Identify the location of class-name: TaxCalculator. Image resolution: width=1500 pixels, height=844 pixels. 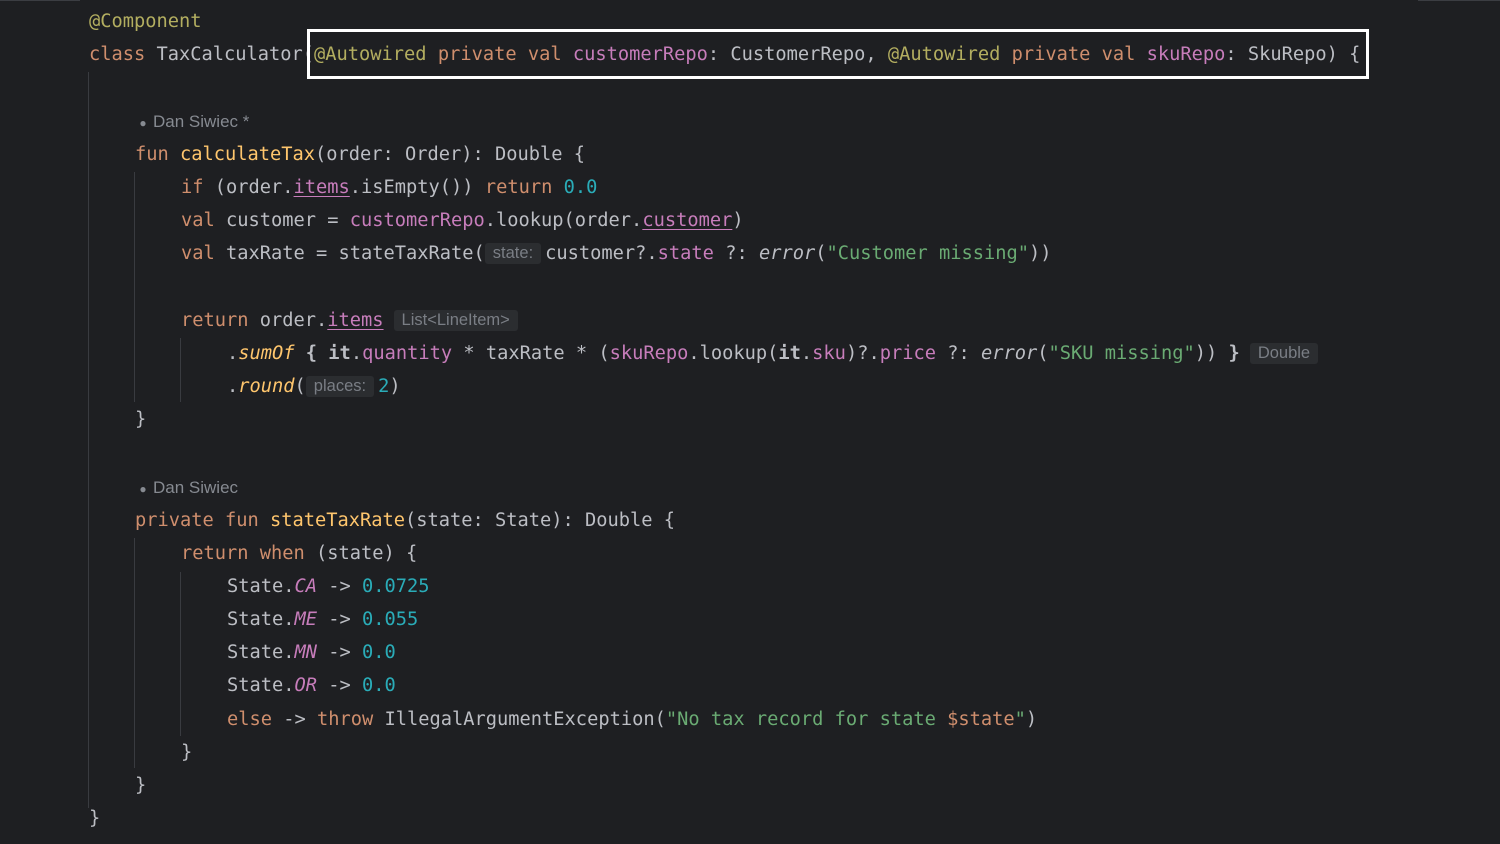
(224, 54).